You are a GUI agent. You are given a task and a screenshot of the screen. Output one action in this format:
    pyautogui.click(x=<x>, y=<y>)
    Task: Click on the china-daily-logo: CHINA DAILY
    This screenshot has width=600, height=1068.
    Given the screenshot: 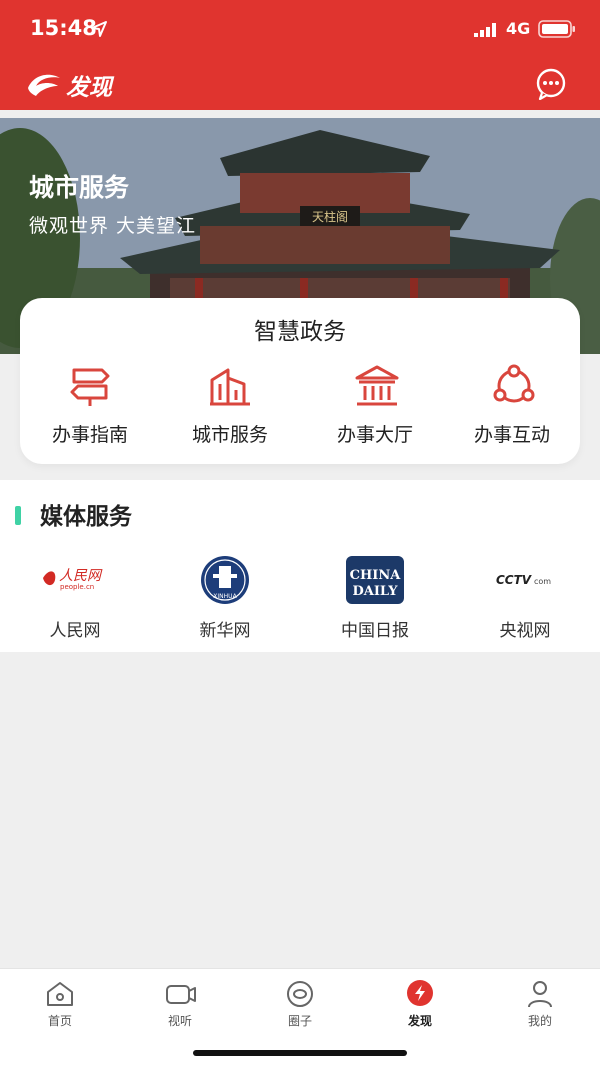 What is the action you would take?
    pyautogui.click(x=375, y=580)
    